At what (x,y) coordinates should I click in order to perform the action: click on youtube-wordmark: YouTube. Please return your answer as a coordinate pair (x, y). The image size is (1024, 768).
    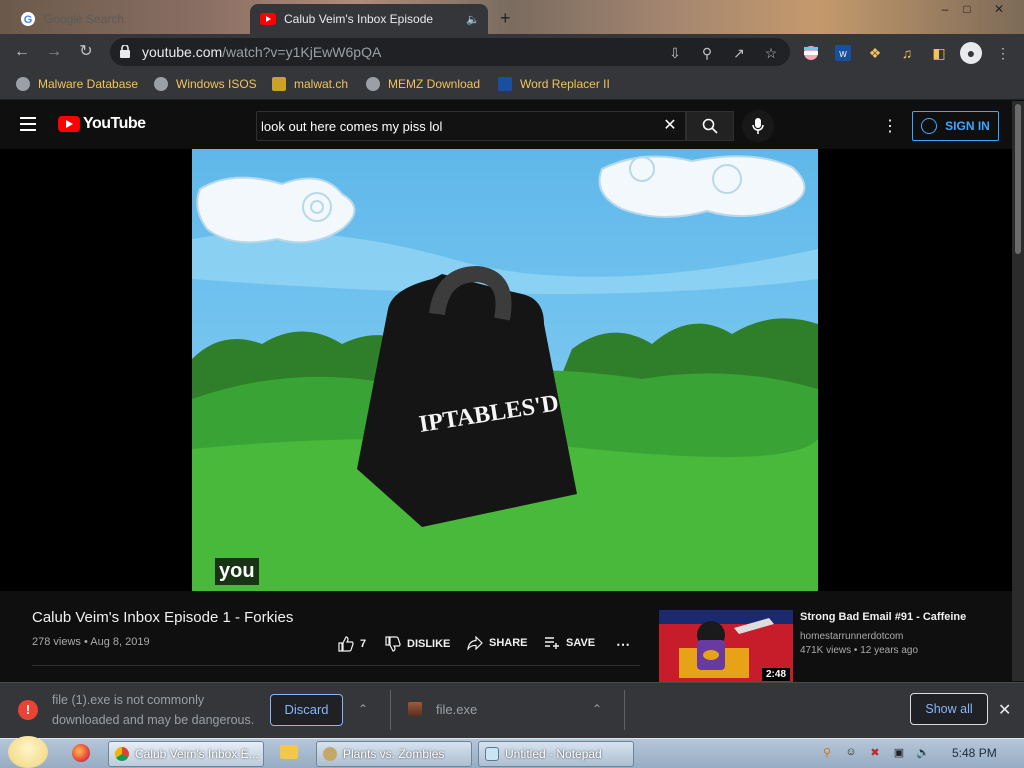
    Looking at the image, I should click on (114, 123).